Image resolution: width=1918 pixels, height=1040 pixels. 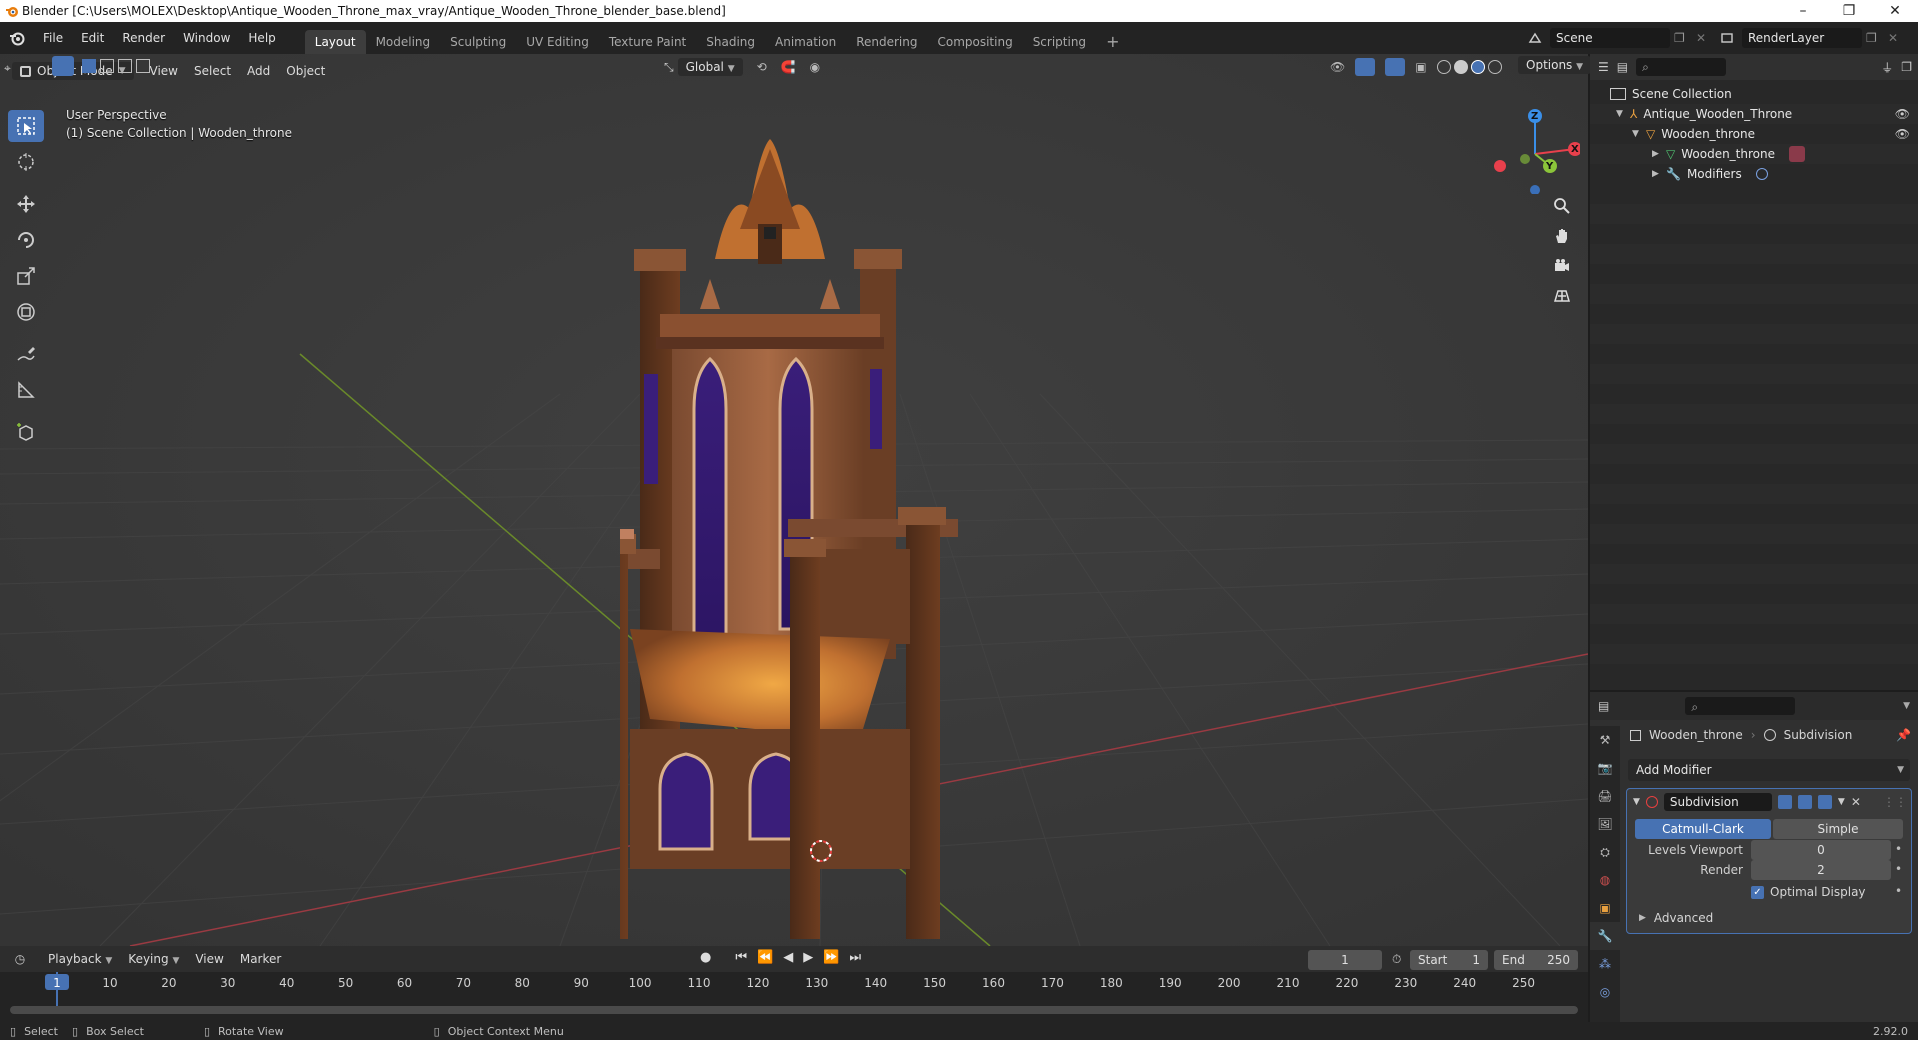 What do you see at coordinates (1605, 740) in the screenshot?
I see `tool-tab-icon: ⚒` at bounding box center [1605, 740].